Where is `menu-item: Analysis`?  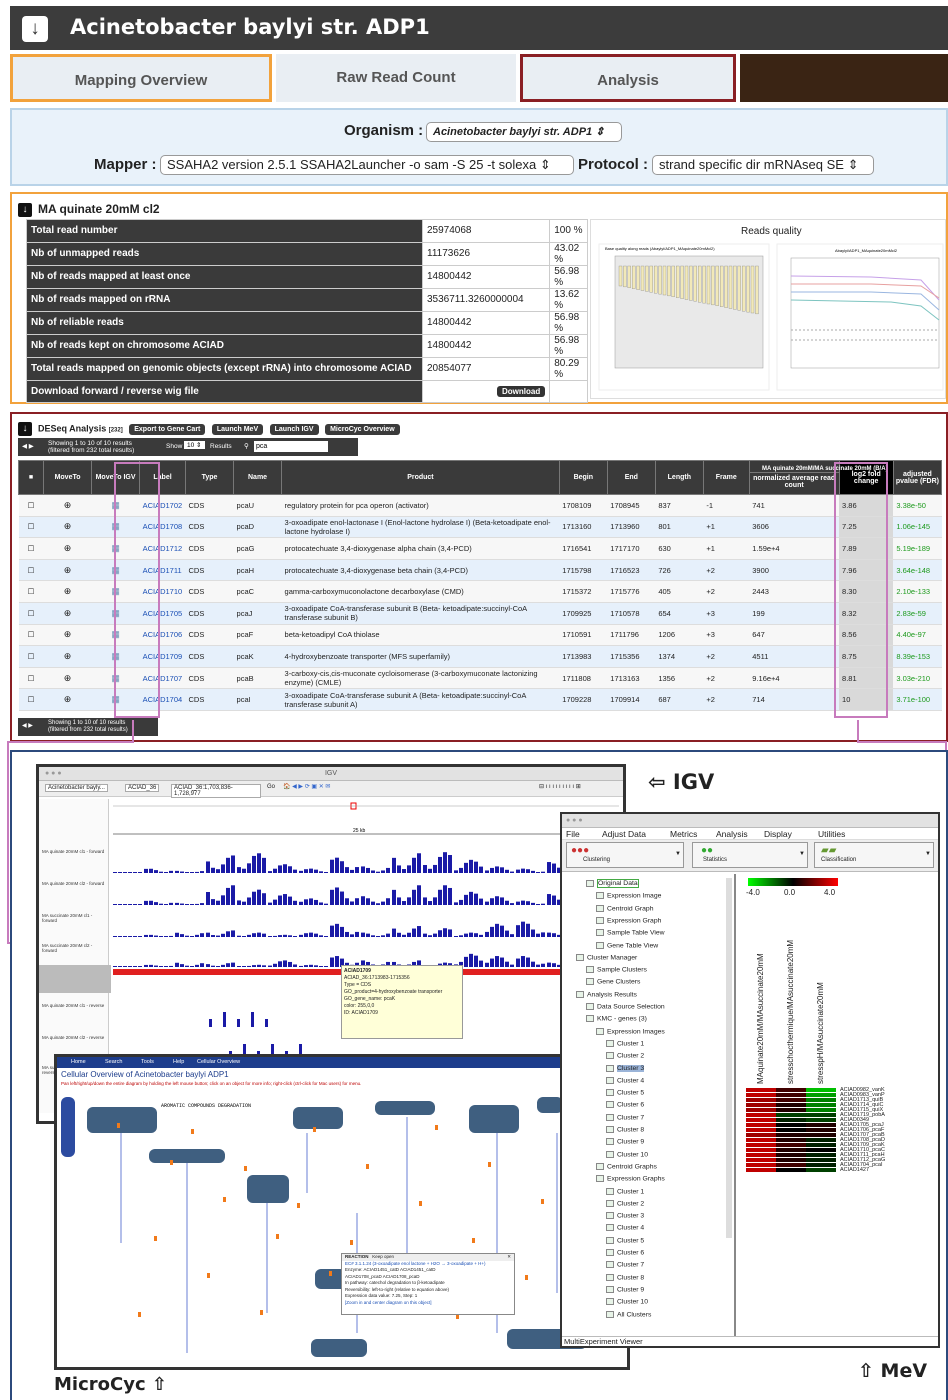
menu-item: Analysis is located at coordinates (732, 834).